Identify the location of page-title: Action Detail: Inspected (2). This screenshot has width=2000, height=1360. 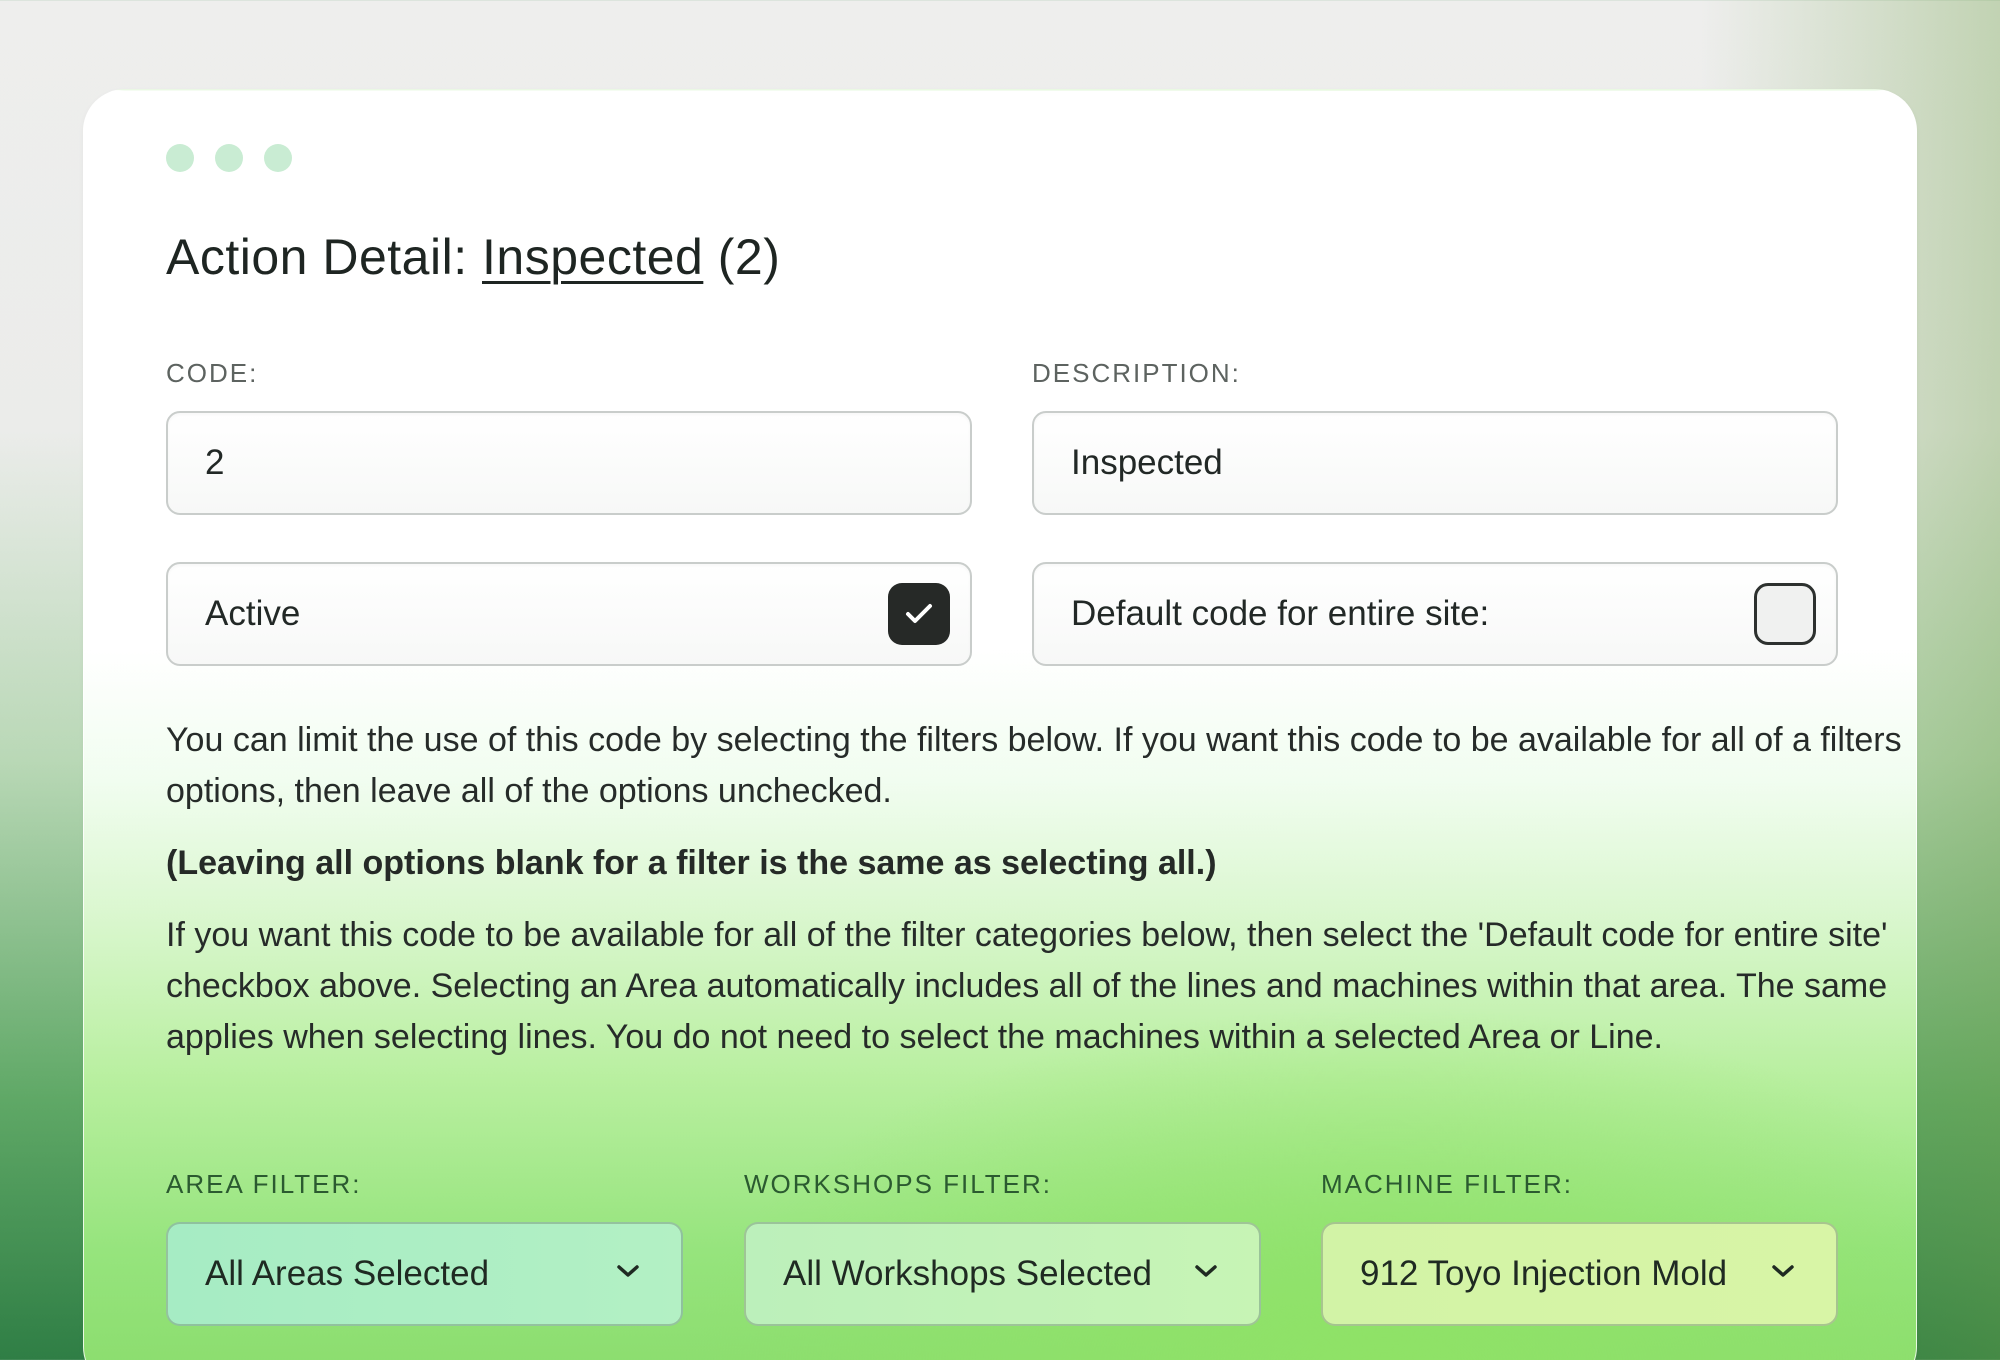
(473, 257).